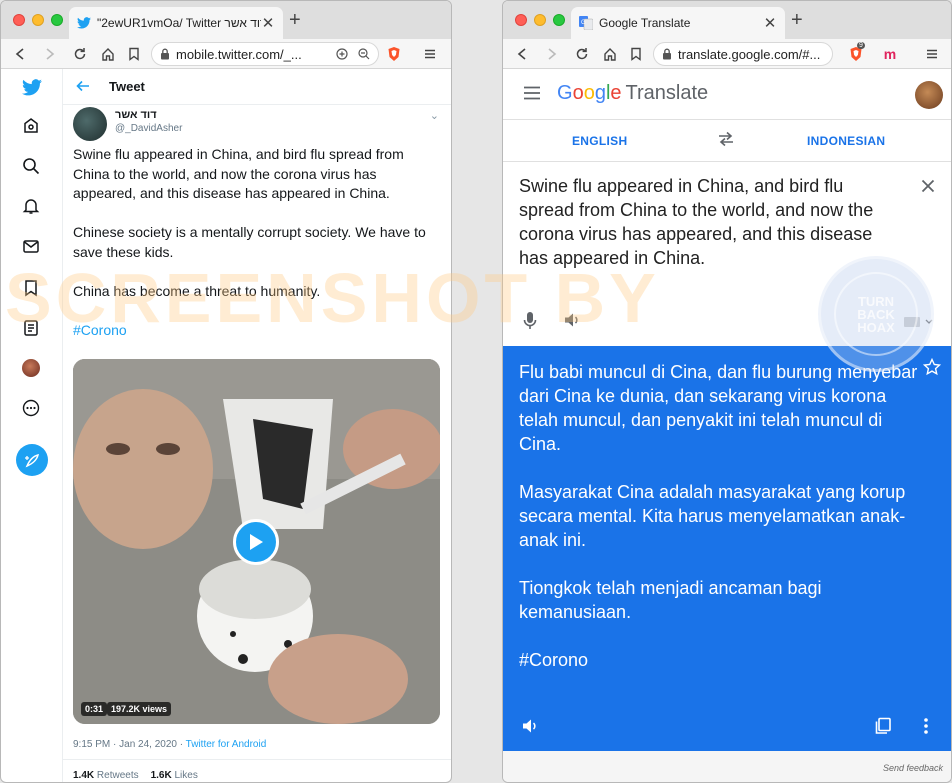 Image resolution: width=952 pixels, height=783 pixels. I want to click on feather-plus-icon, so click(32, 460).